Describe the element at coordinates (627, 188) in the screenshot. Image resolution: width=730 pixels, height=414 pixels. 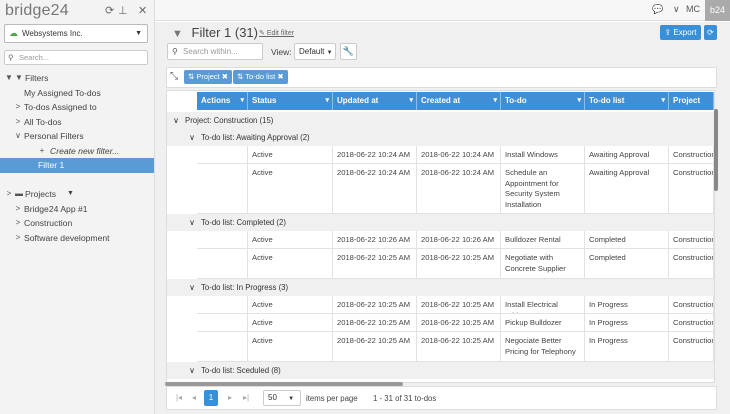
I see `table-cell: Awaiting Approval` at that location.